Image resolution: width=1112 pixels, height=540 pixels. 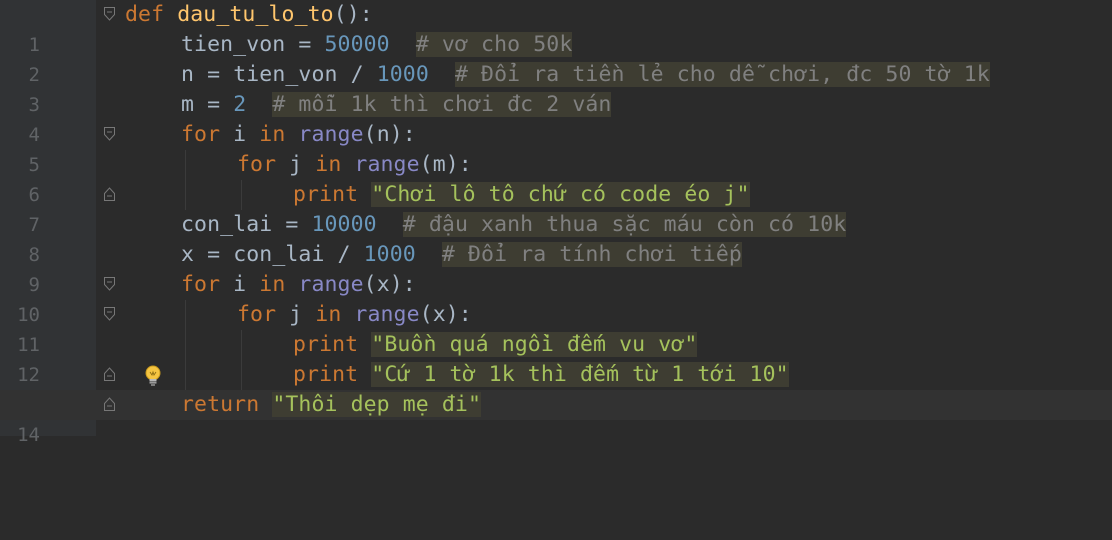 What do you see at coordinates (591, 254) in the screenshot?
I see `comment: # Đổi ra tính chơi tiếp` at bounding box center [591, 254].